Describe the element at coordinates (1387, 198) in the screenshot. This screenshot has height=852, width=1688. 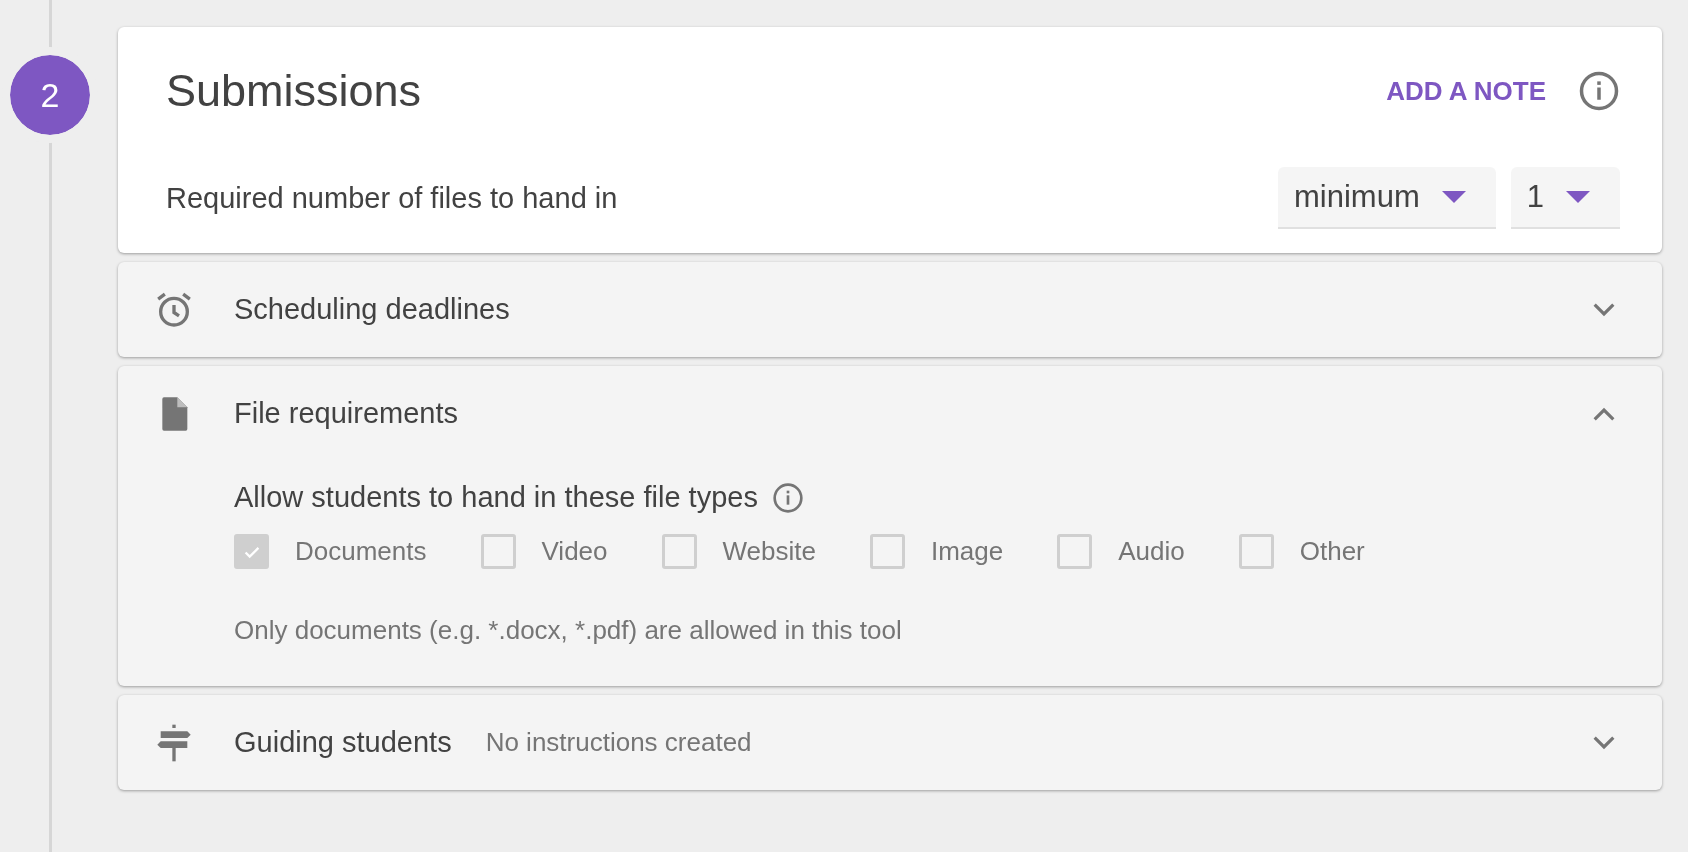
I see `dropdown: minimum` at that location.